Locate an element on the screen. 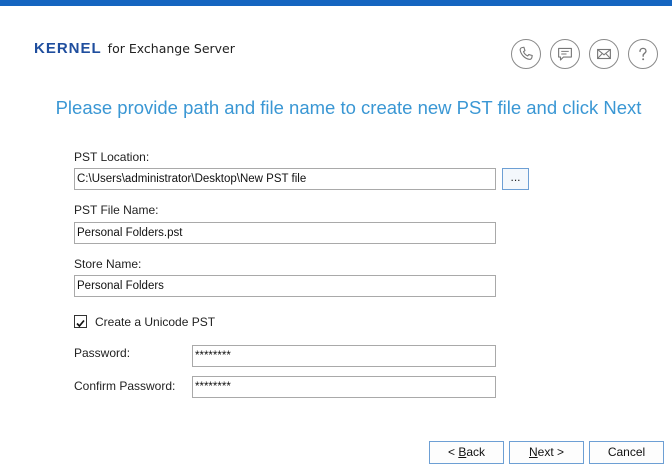  chat-icon is located at coordinates (565, 54).